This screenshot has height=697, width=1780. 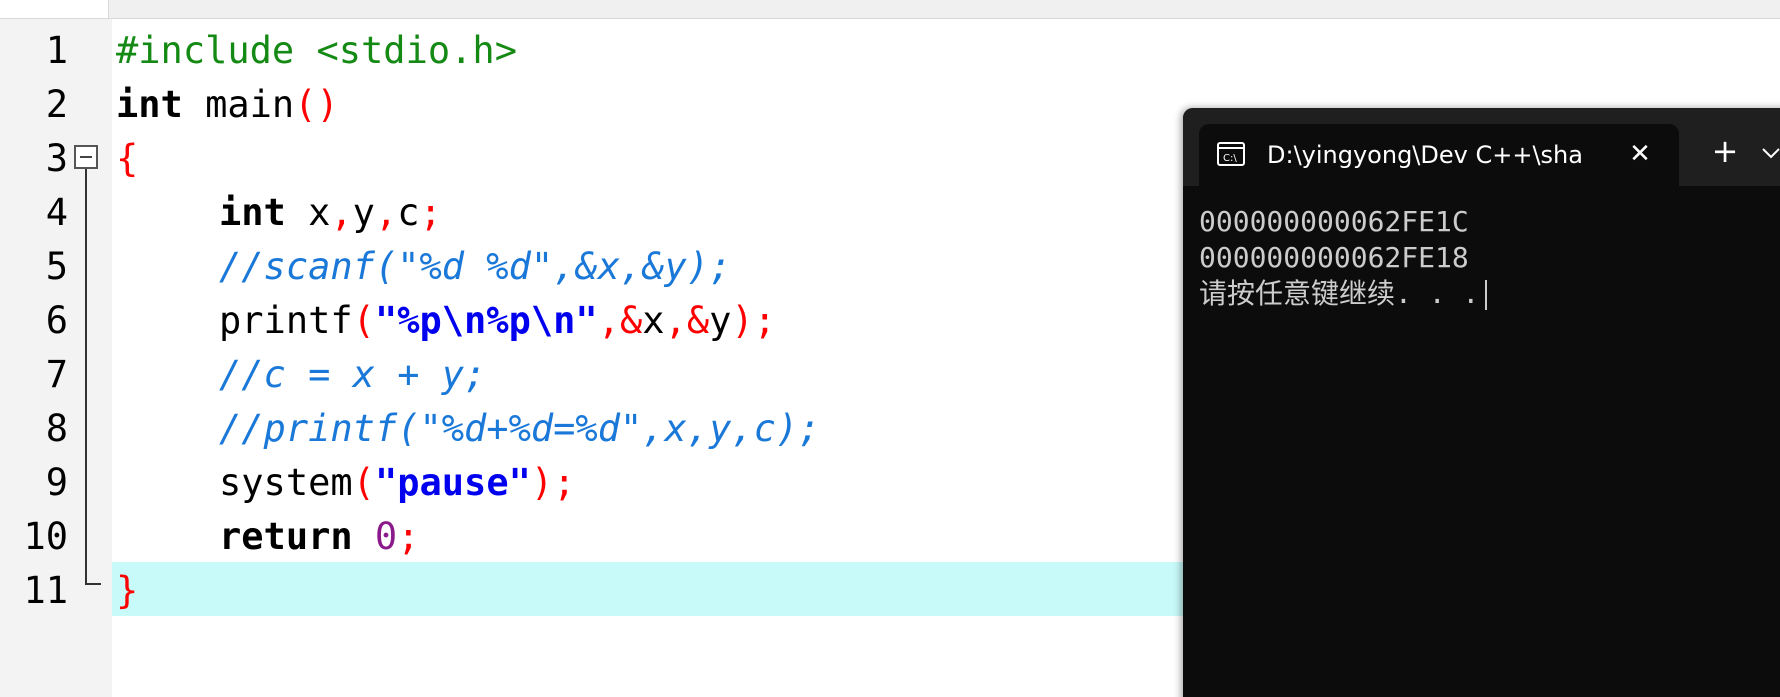 I want to click on symbol: (), so click(x=316, y=104).